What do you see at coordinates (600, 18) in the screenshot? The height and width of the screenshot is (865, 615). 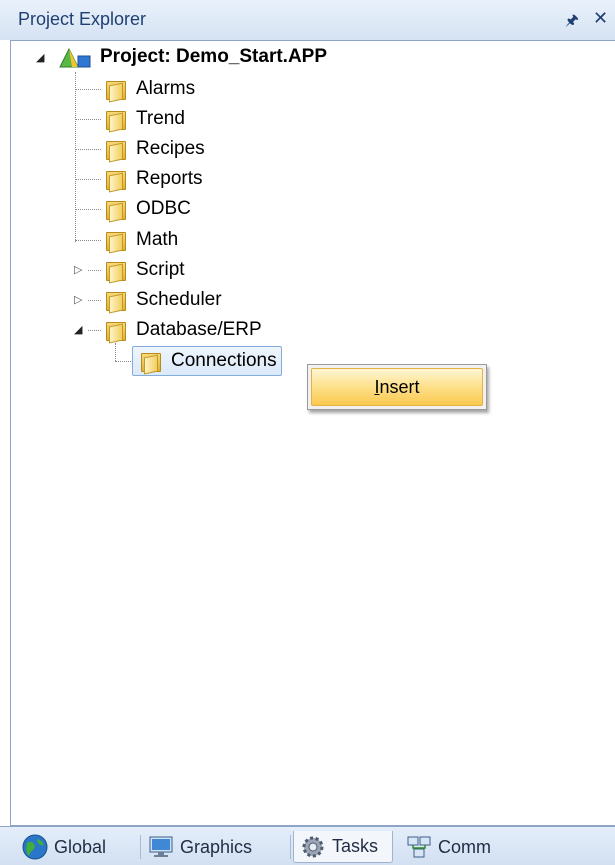 I see `close-icon: ✕` at bounding box center [600, 18].